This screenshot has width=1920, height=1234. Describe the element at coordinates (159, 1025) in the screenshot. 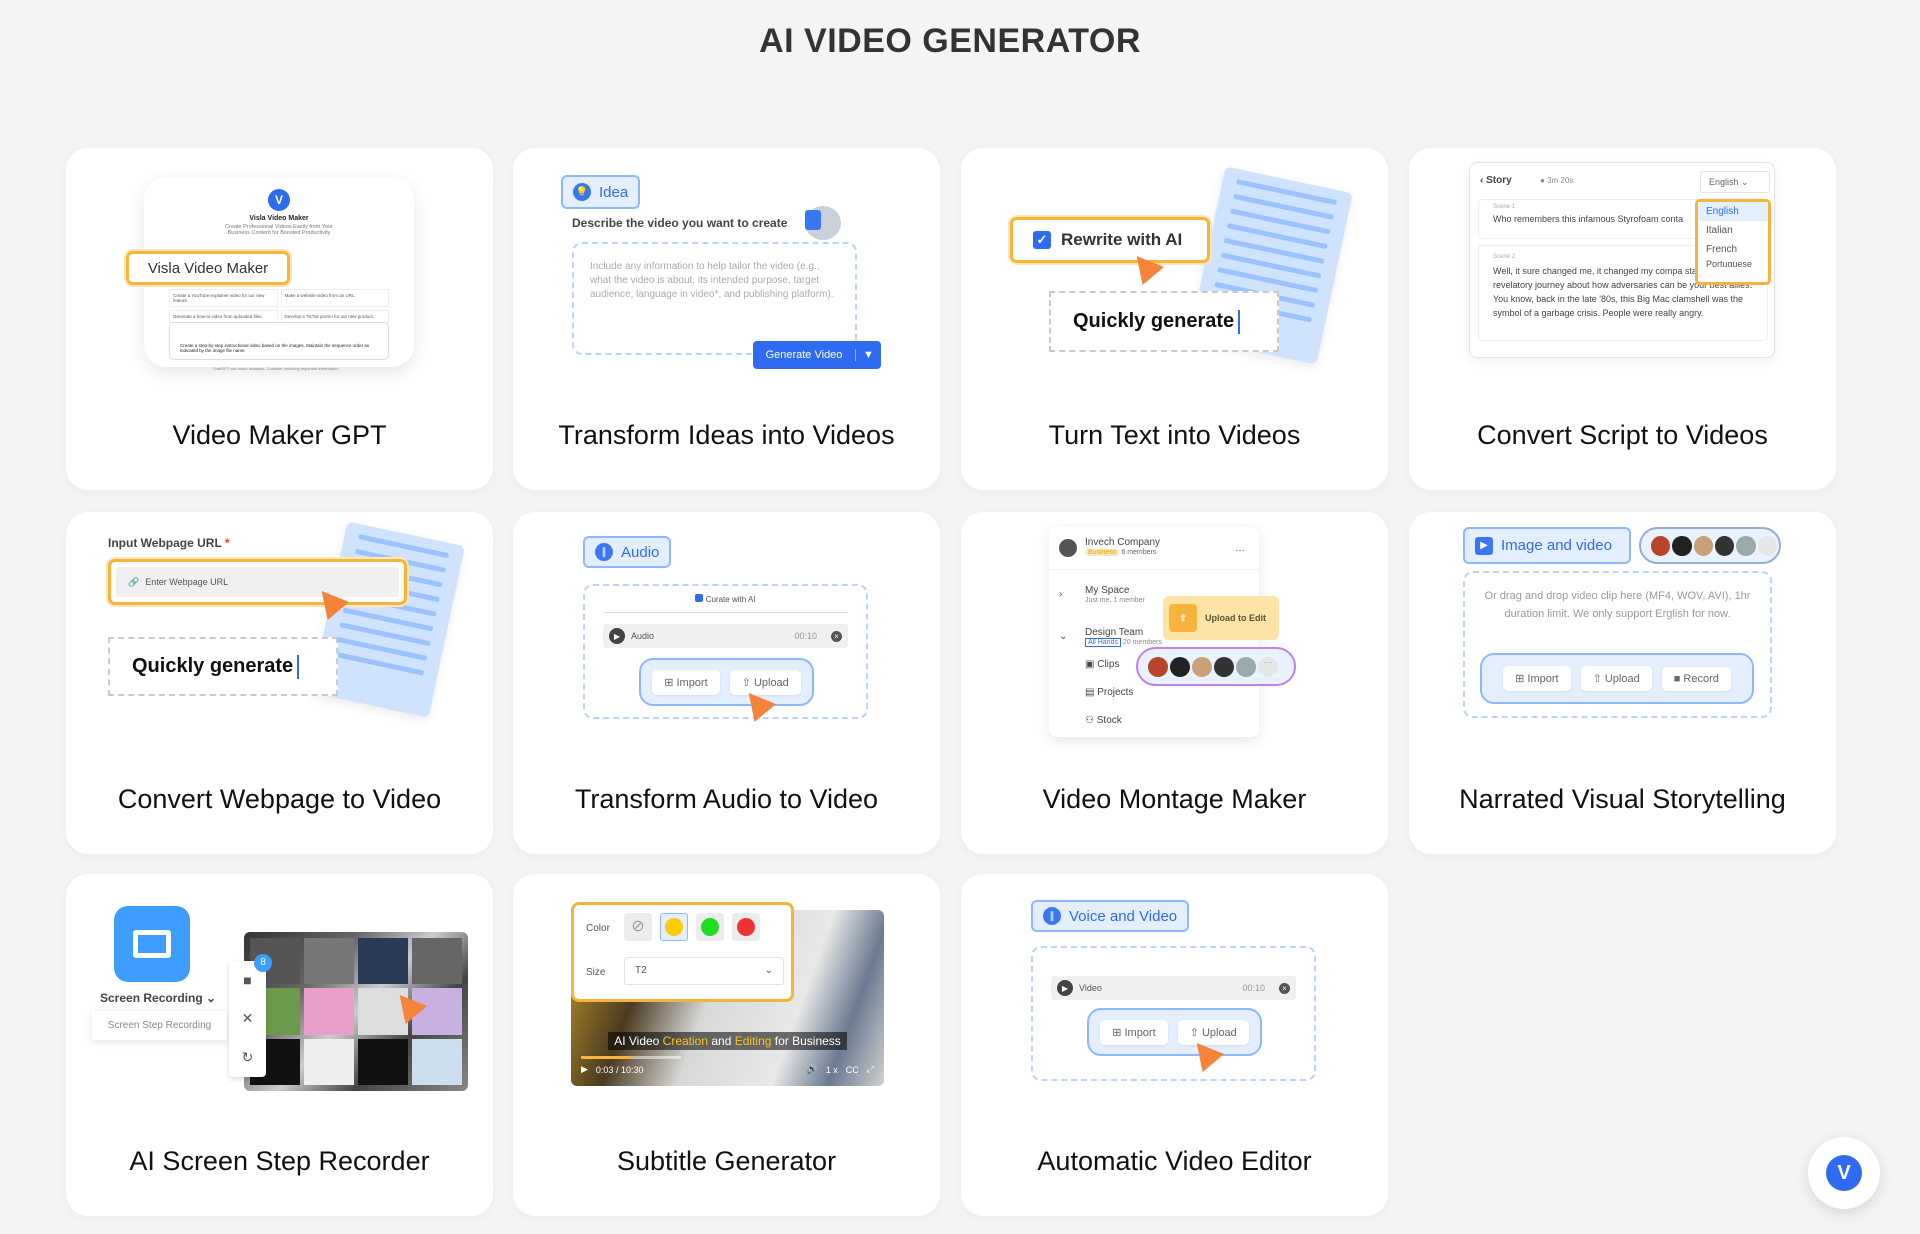

I see `screen-step-option: Screen Step Recording` at that location.